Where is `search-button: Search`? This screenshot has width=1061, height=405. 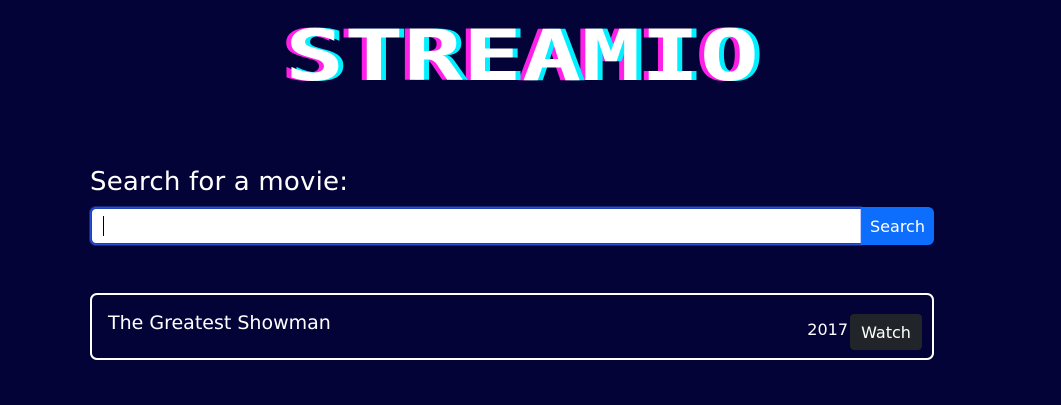 search-button: Search is located at coordinates (897, 226).